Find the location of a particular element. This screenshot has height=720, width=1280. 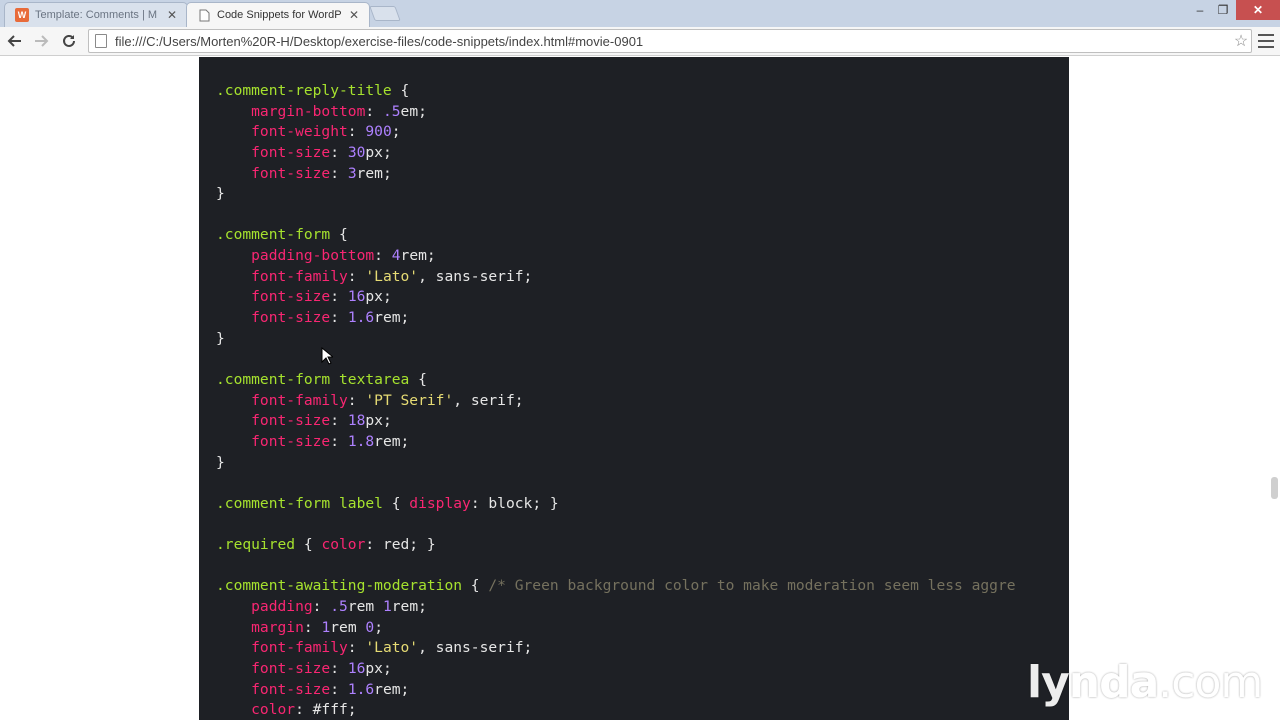

star-icon: ☆ is located at coordinates (1241, 41).